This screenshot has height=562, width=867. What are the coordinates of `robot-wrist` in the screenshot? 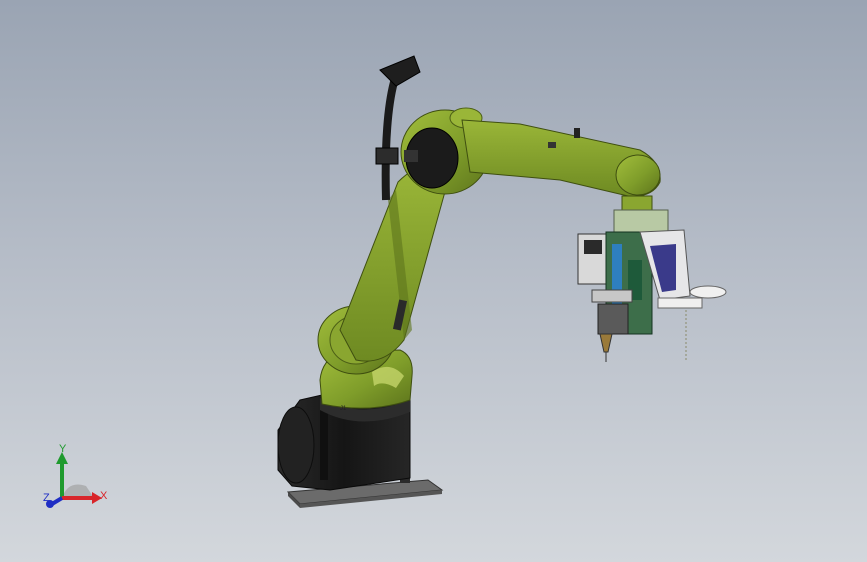 It's located at (641, 215).